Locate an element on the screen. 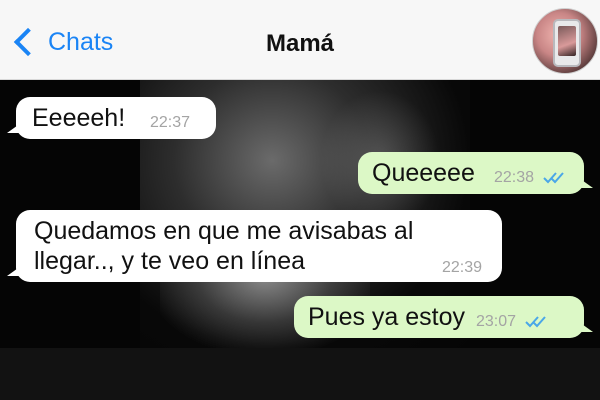  avatar is located at coordinates (565, 41).